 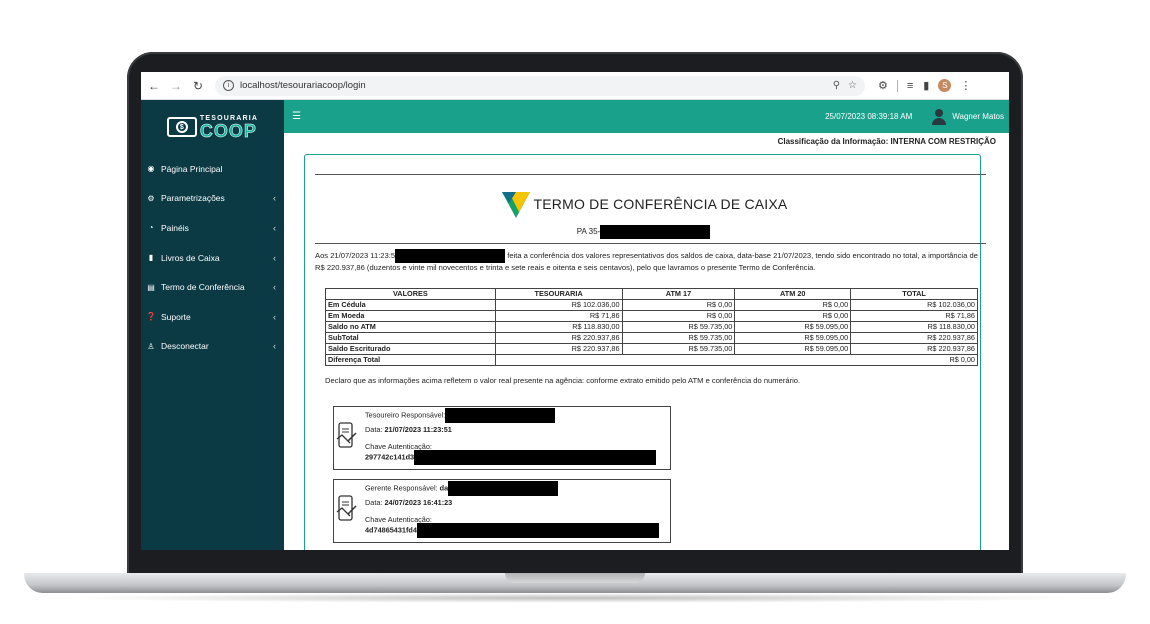 What do you see at coordinates (175, 227) in the screenshot?
I see `sidebar-item-label: Painéis` at bounding box center [175, 227].